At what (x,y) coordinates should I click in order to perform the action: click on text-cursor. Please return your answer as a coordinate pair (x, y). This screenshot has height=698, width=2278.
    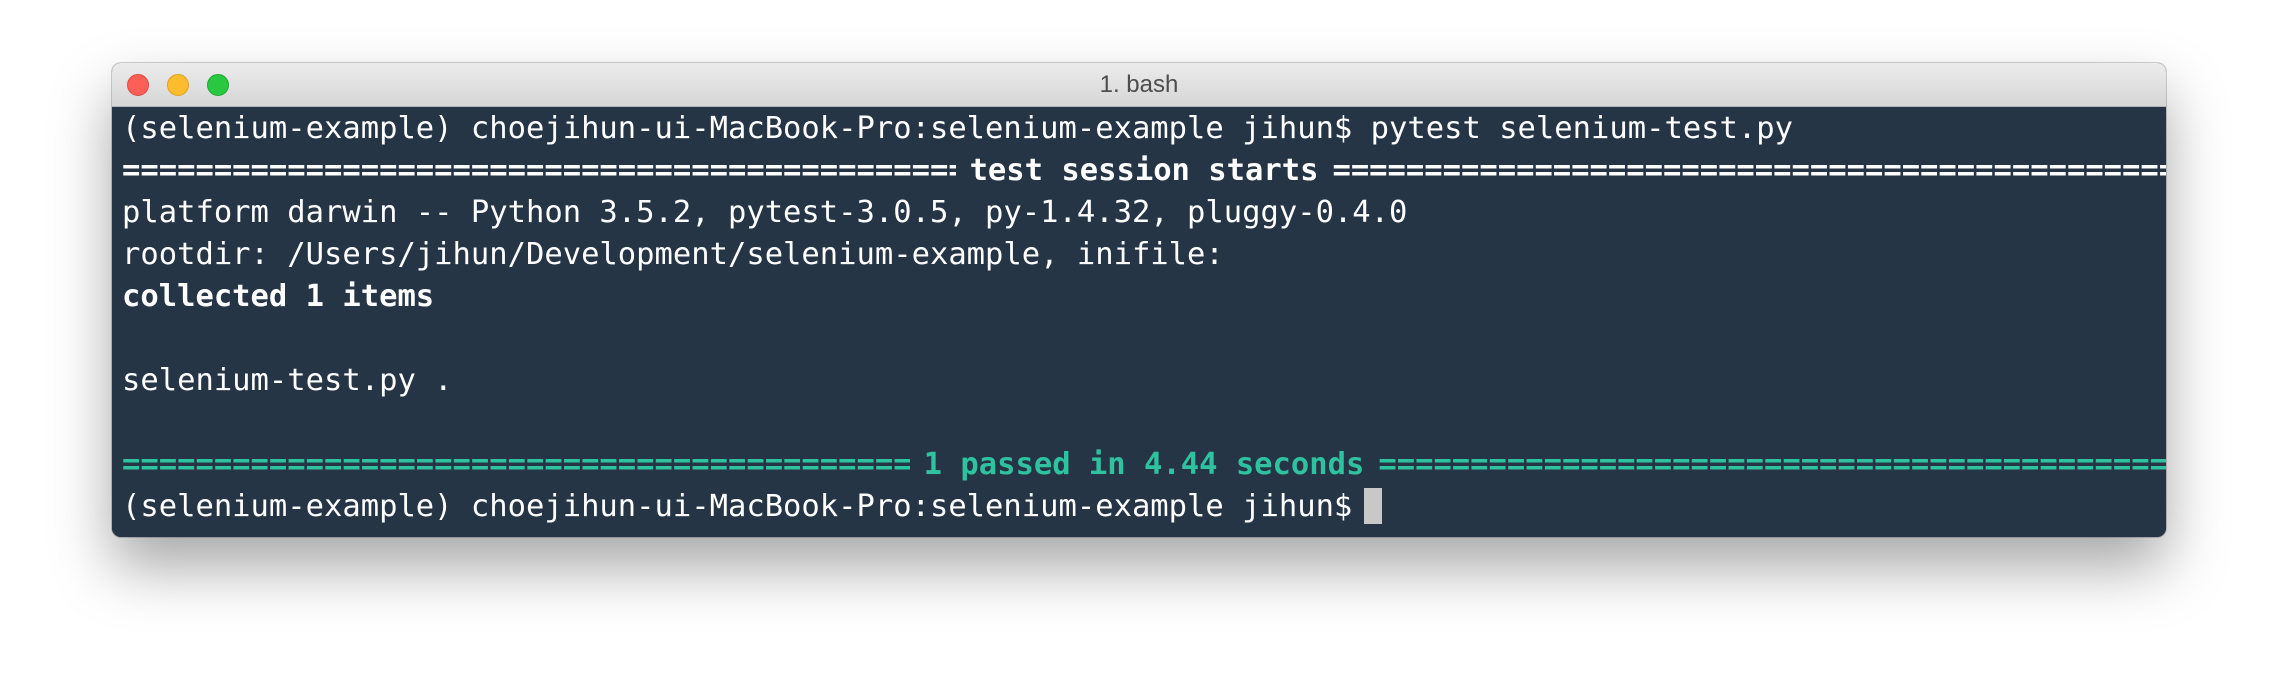
    Looking at the image, I should click on (1373, 505).